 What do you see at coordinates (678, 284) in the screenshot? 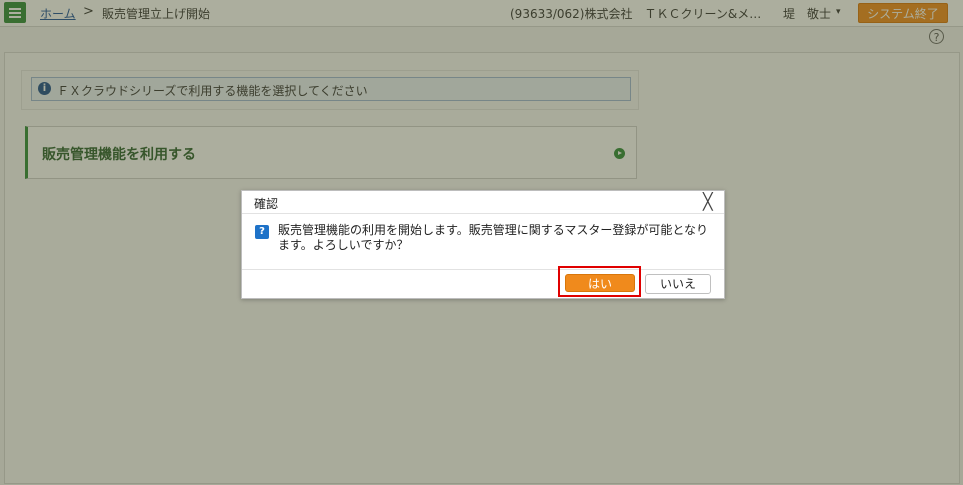
I see `no-button: いいえ` at bounding box center [678, 284].